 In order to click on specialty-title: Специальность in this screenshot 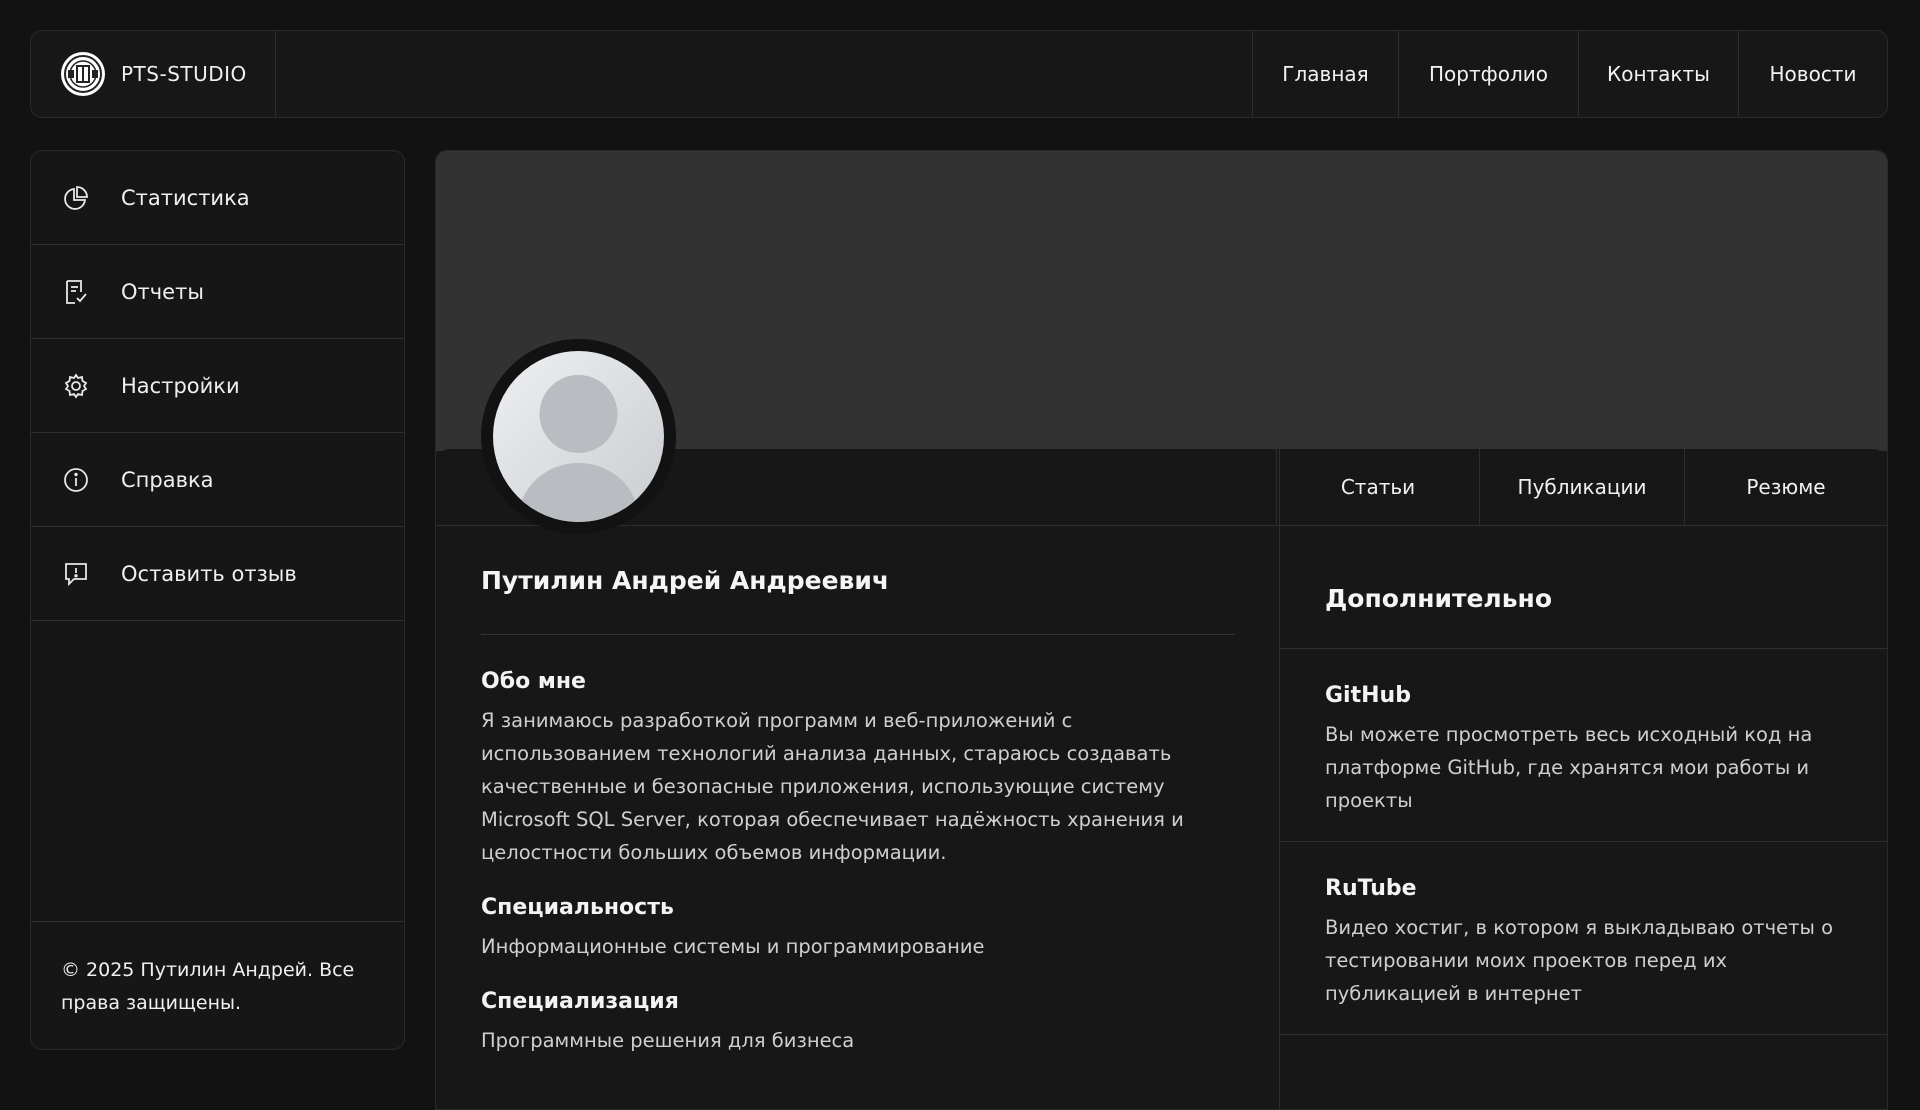, I will do `click(577, 907)`.